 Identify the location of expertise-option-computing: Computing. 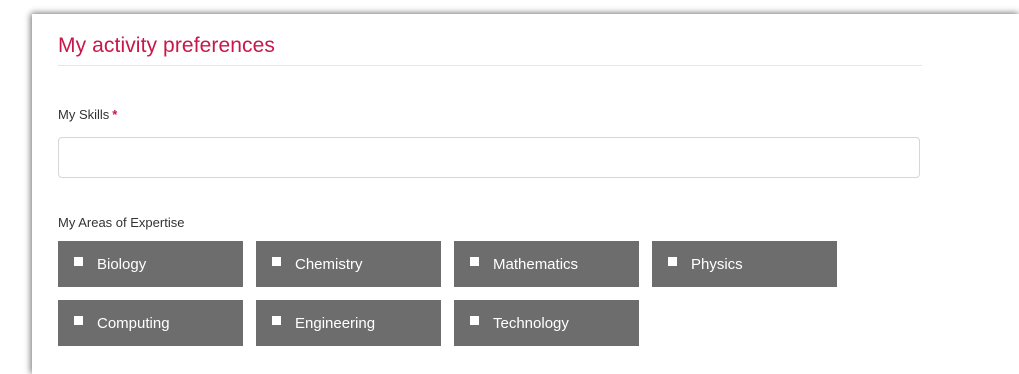
(150, 323).